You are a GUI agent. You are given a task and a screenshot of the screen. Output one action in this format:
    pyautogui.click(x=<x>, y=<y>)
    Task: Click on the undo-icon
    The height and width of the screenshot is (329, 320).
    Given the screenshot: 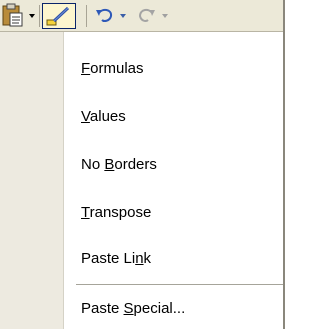 What is the action you would take?
    pyautogui.click(x=104, y=15)
    